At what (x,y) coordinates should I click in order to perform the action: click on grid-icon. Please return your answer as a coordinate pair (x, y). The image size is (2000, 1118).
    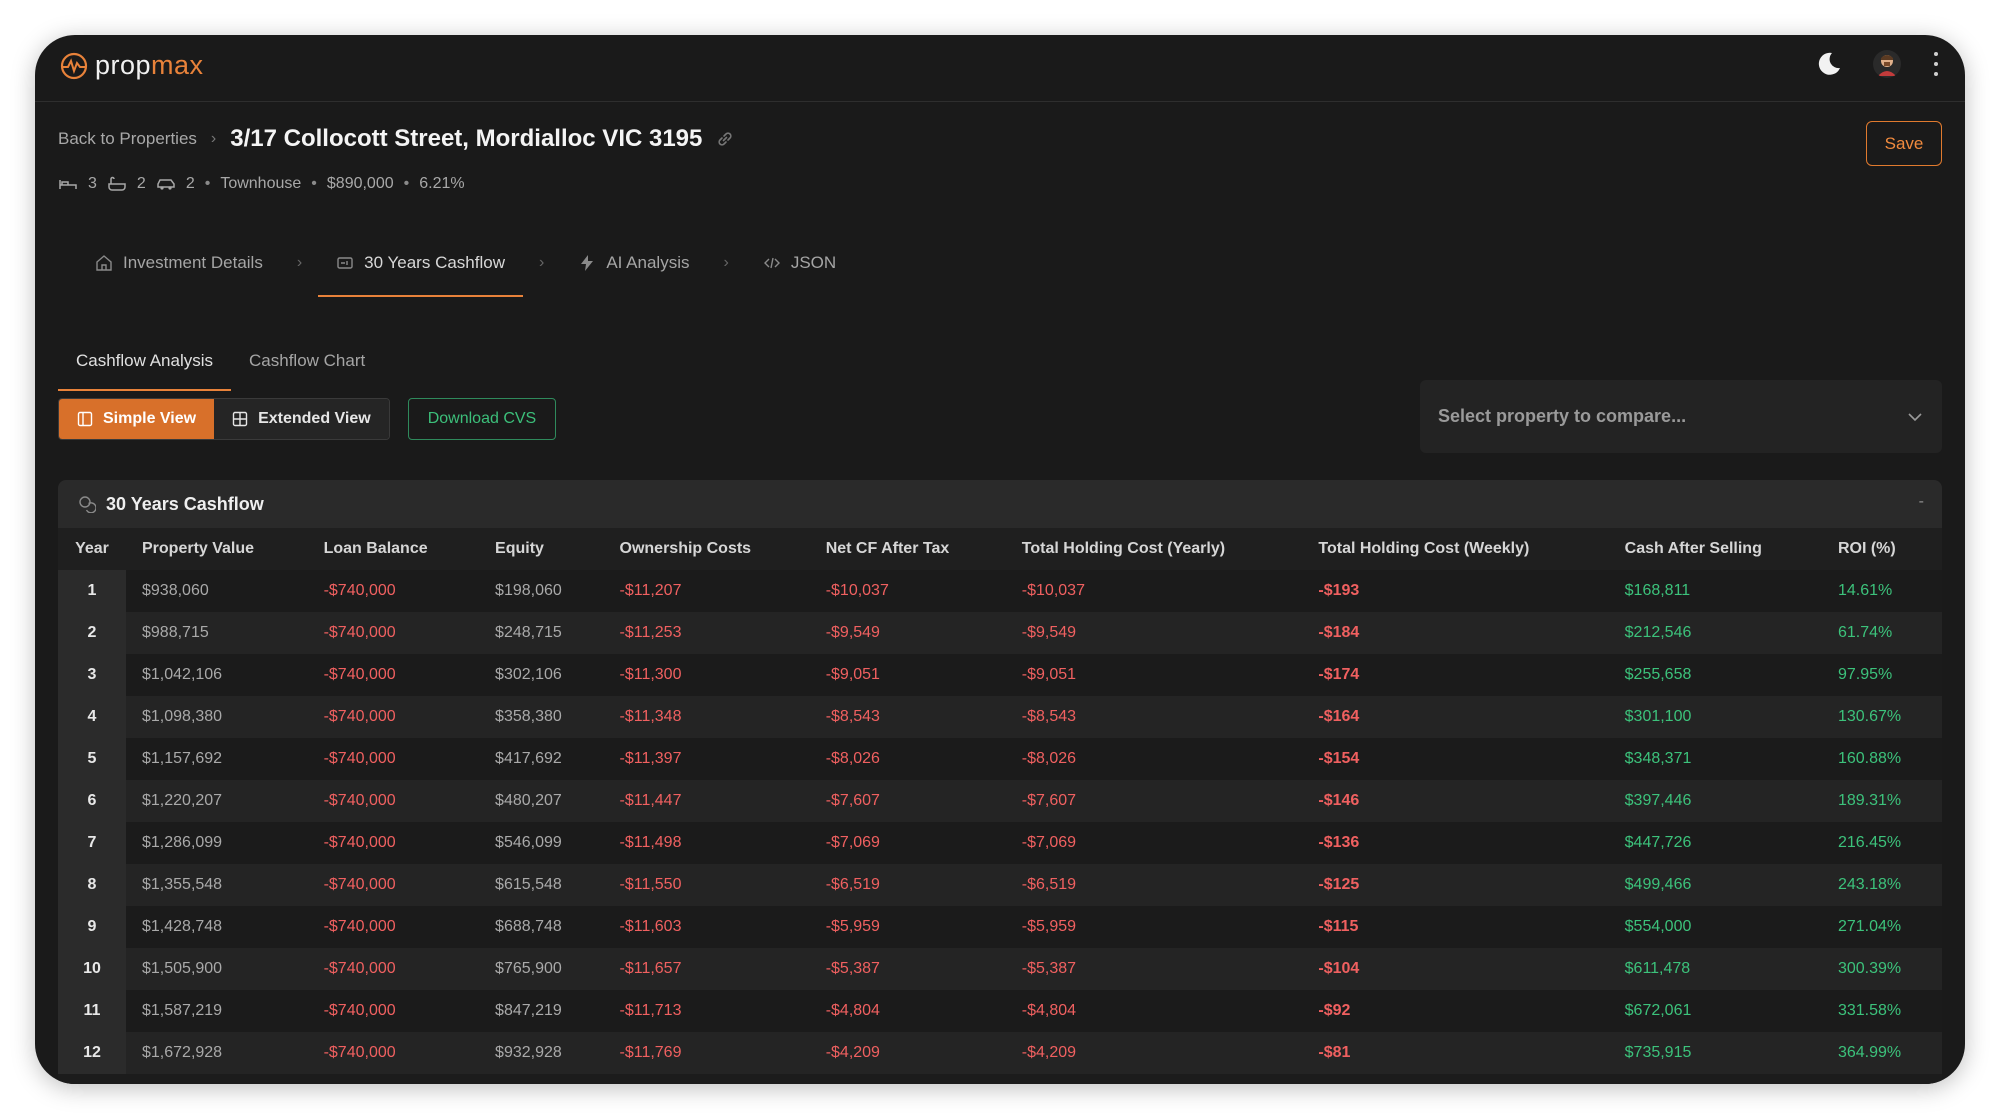
    Looking at the image, I should click on (240, 419).